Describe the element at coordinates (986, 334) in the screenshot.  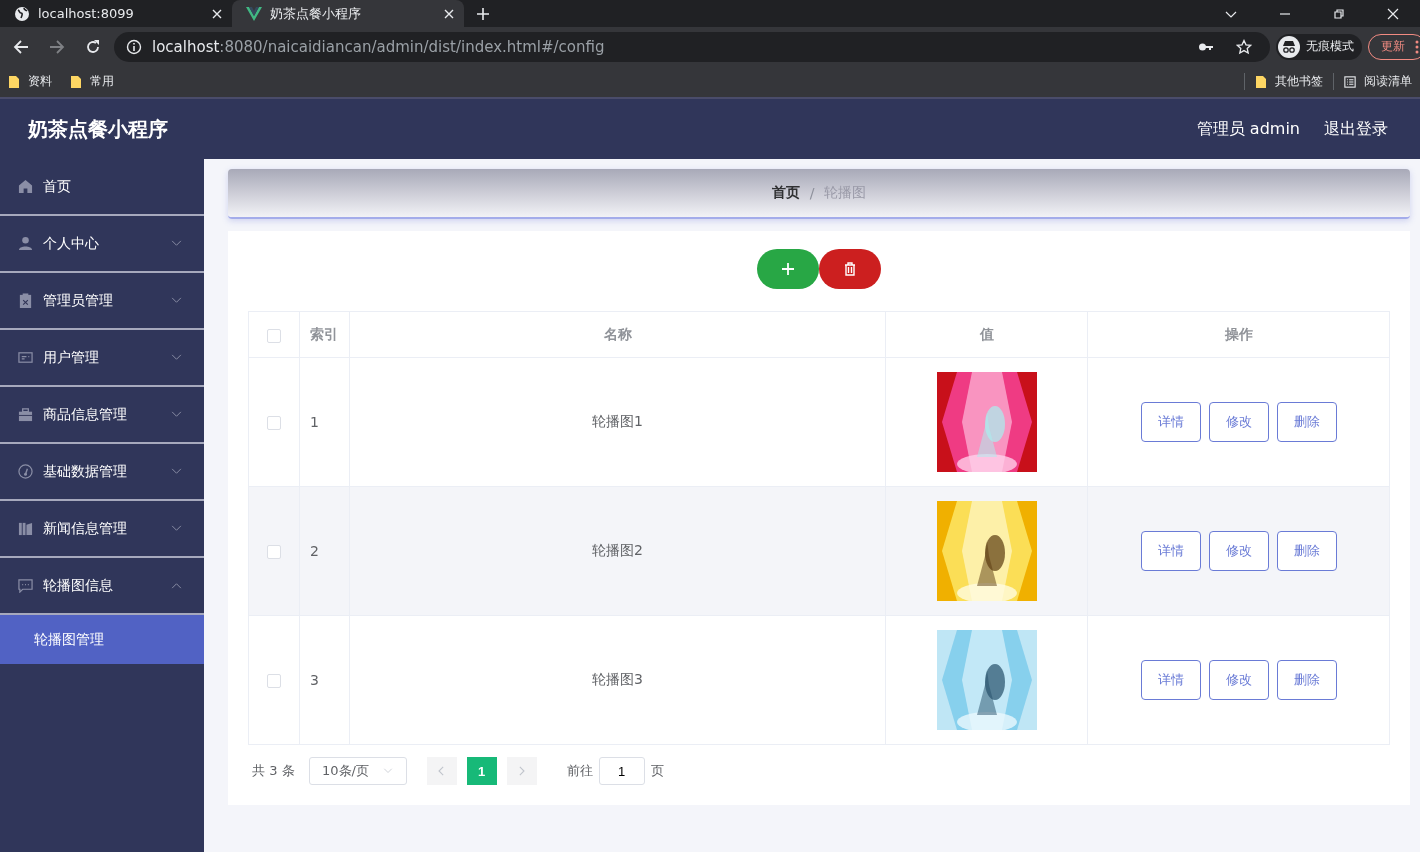
I see `column-header: 值` at that location.